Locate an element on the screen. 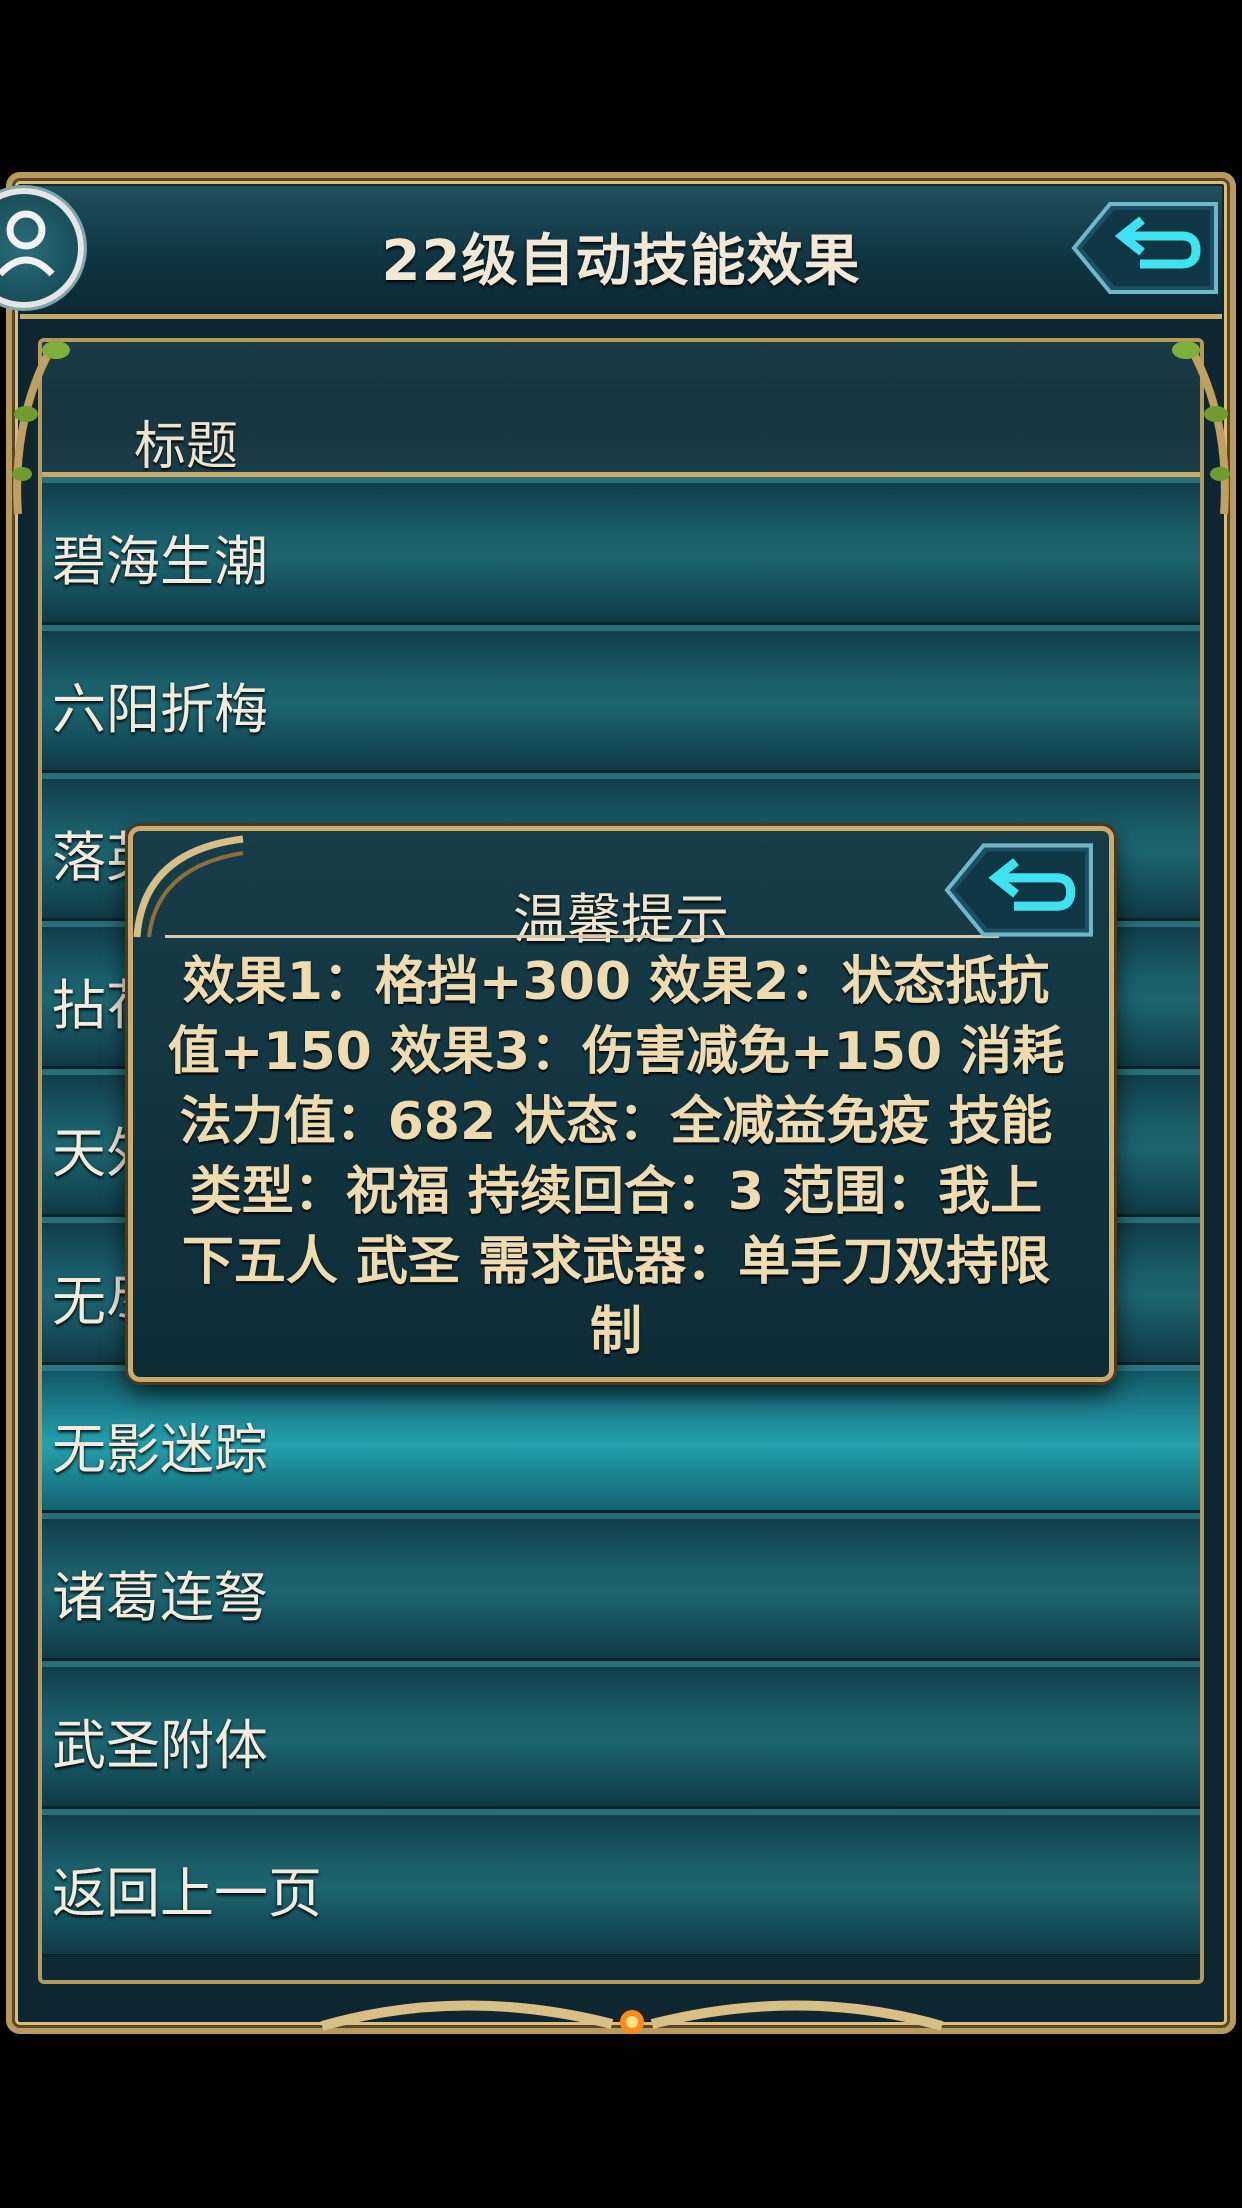 The height and width of the screenshot is (2208, 1242). list-item: 武圣附体 is located at coordinates (621, 1735).